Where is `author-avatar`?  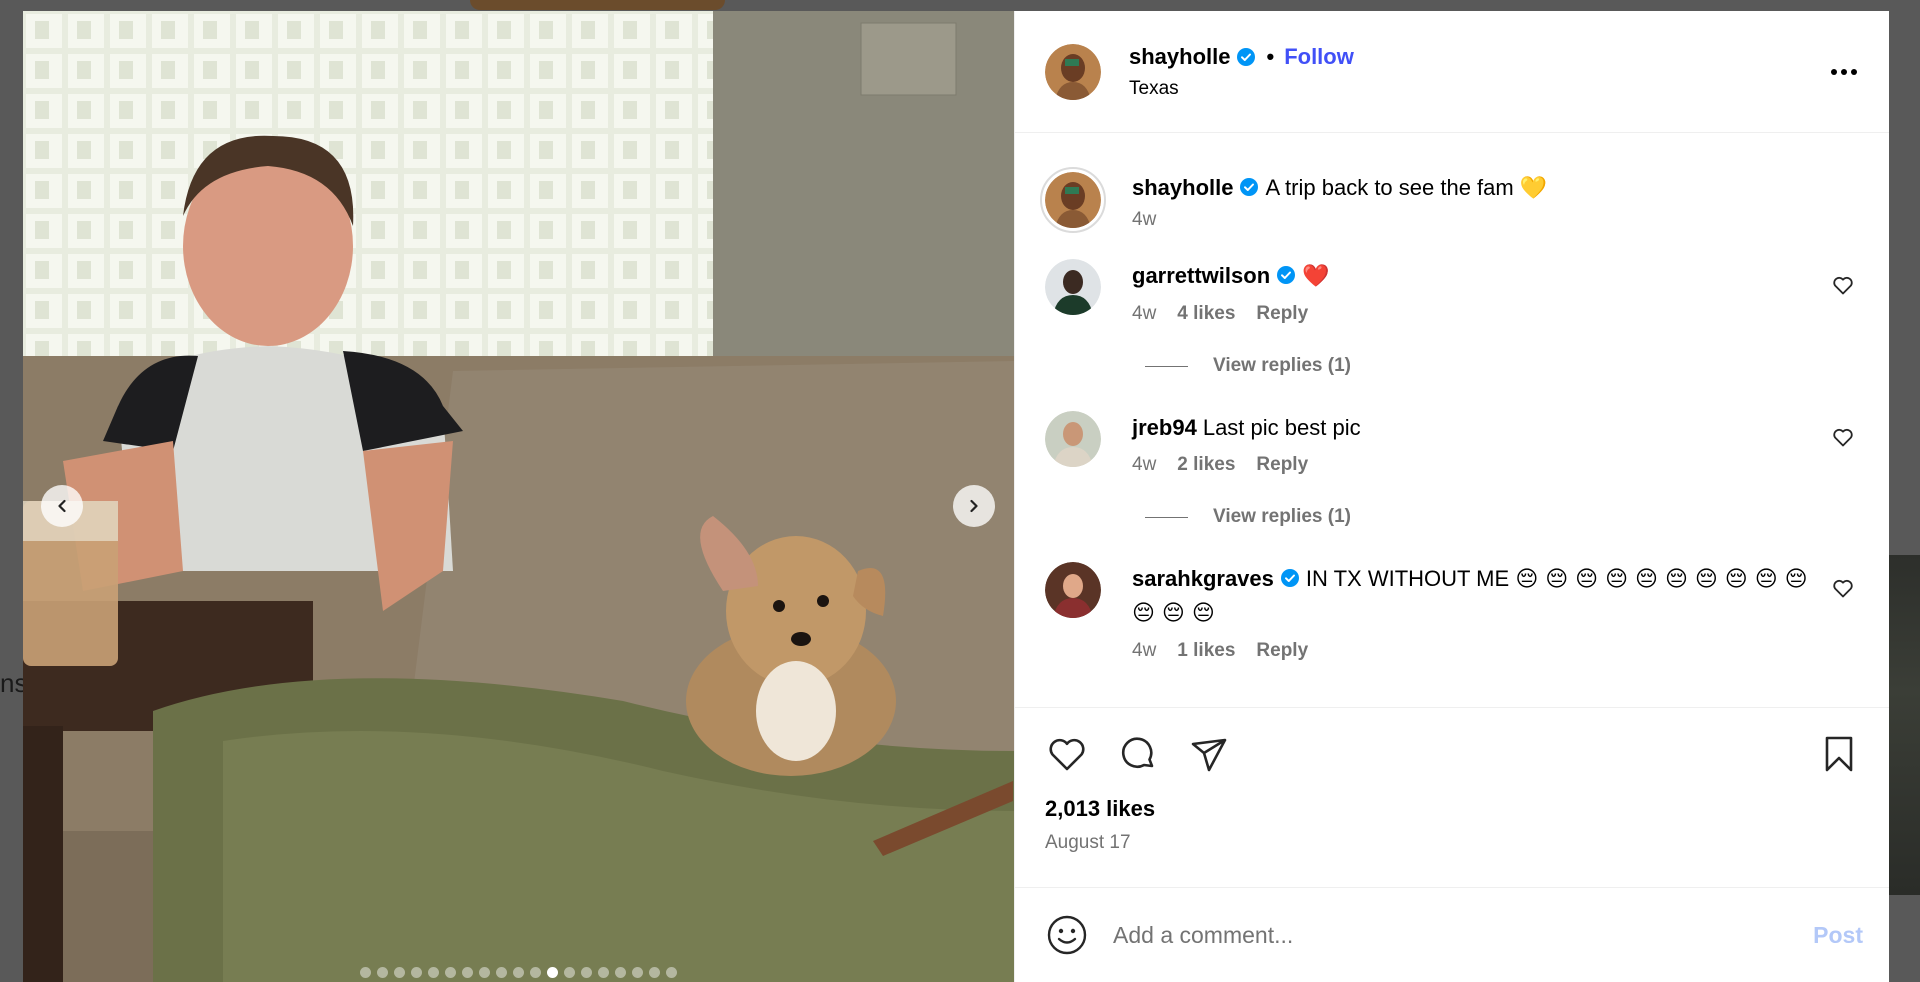
author-avatar is located at coordinates (1073, 71).